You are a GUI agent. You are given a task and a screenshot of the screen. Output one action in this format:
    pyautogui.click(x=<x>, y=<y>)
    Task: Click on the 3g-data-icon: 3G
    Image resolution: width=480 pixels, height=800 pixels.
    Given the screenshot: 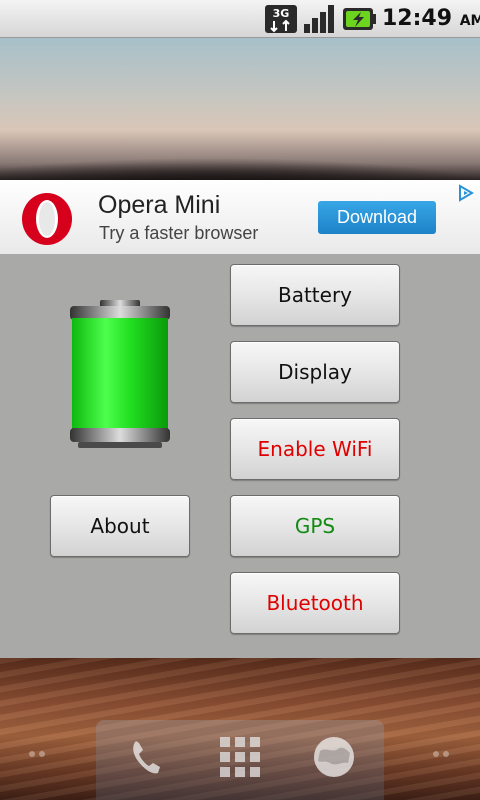 What is the action you would take?
    pyautogui.click(x=281, y=19)
    